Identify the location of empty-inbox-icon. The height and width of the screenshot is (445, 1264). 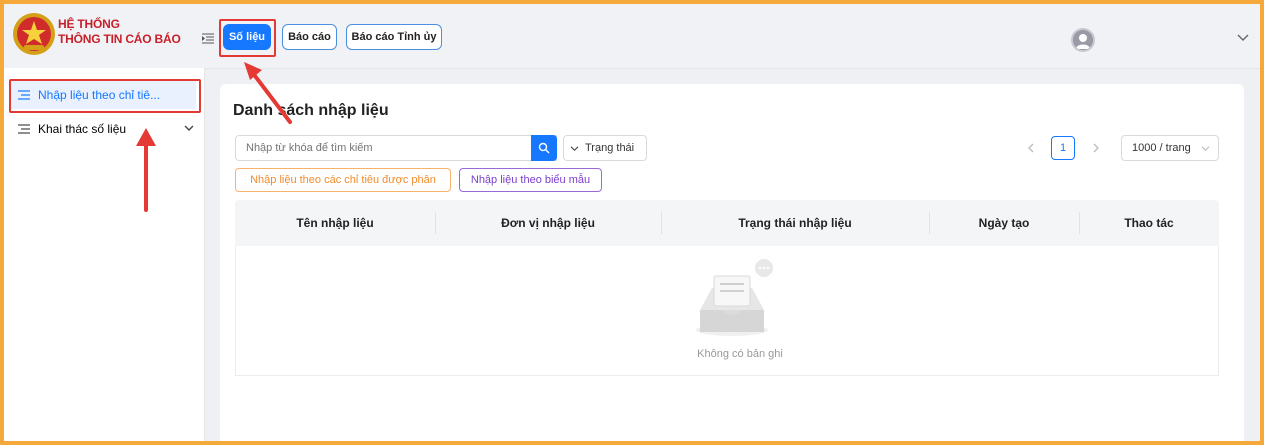
(734, 297).